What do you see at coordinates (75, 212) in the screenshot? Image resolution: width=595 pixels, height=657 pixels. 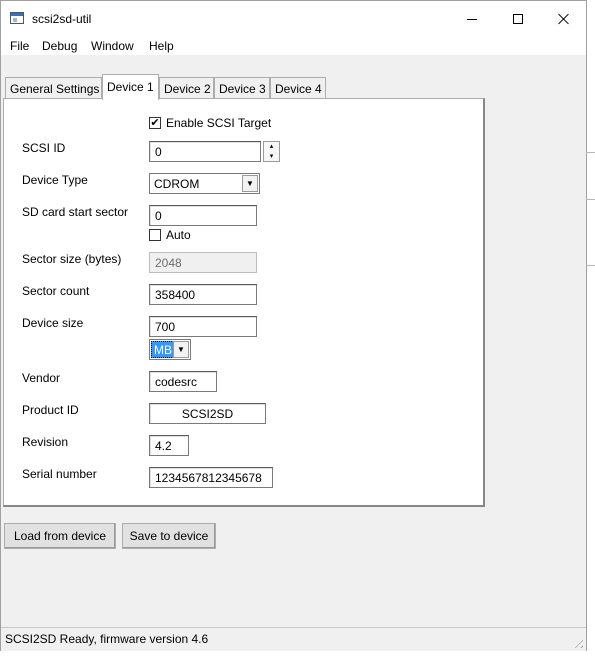 I see `sd-start-sector-label: SD card start sector` at bounding box center [75, 212].